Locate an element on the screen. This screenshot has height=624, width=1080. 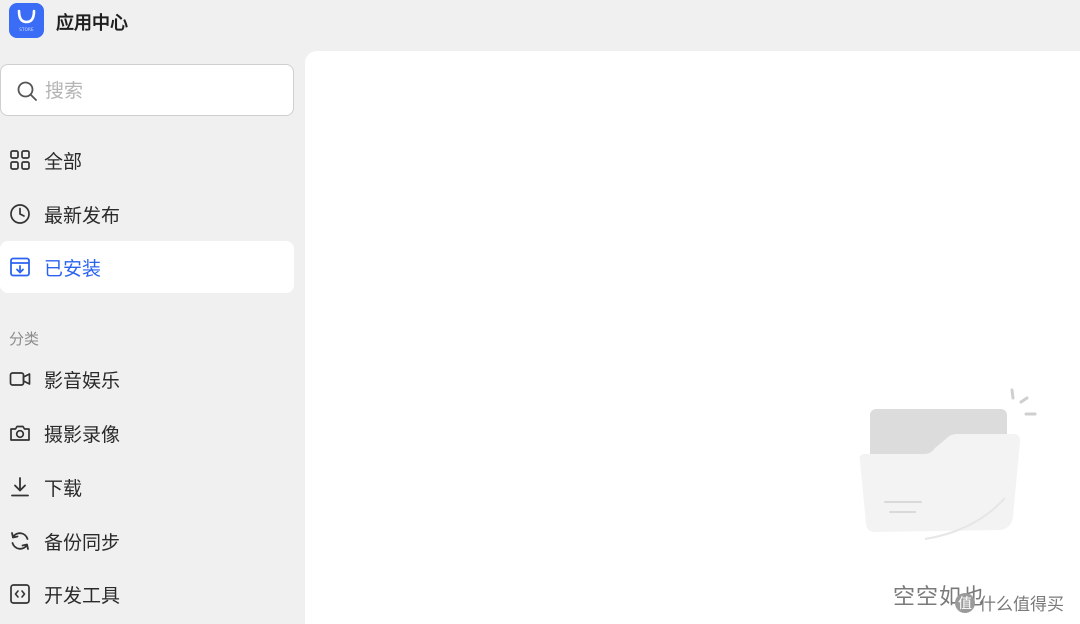
nav-item-installed: 已安装 is located at coordinates (147, 267).